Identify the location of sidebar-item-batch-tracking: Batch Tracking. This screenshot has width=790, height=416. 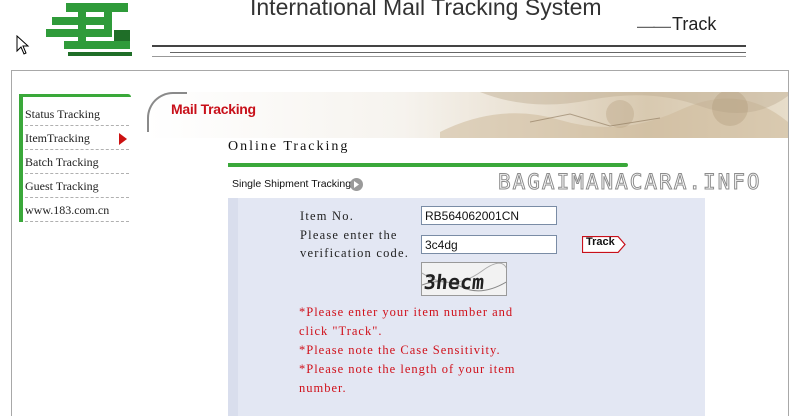
(77, 162).